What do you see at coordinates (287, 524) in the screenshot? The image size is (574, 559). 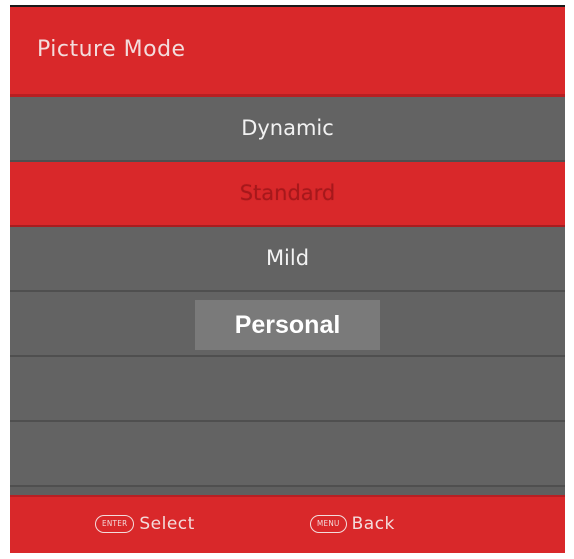 I see `menu-footer: ENTER Select MENU Back` at bounding box center [287, 524].